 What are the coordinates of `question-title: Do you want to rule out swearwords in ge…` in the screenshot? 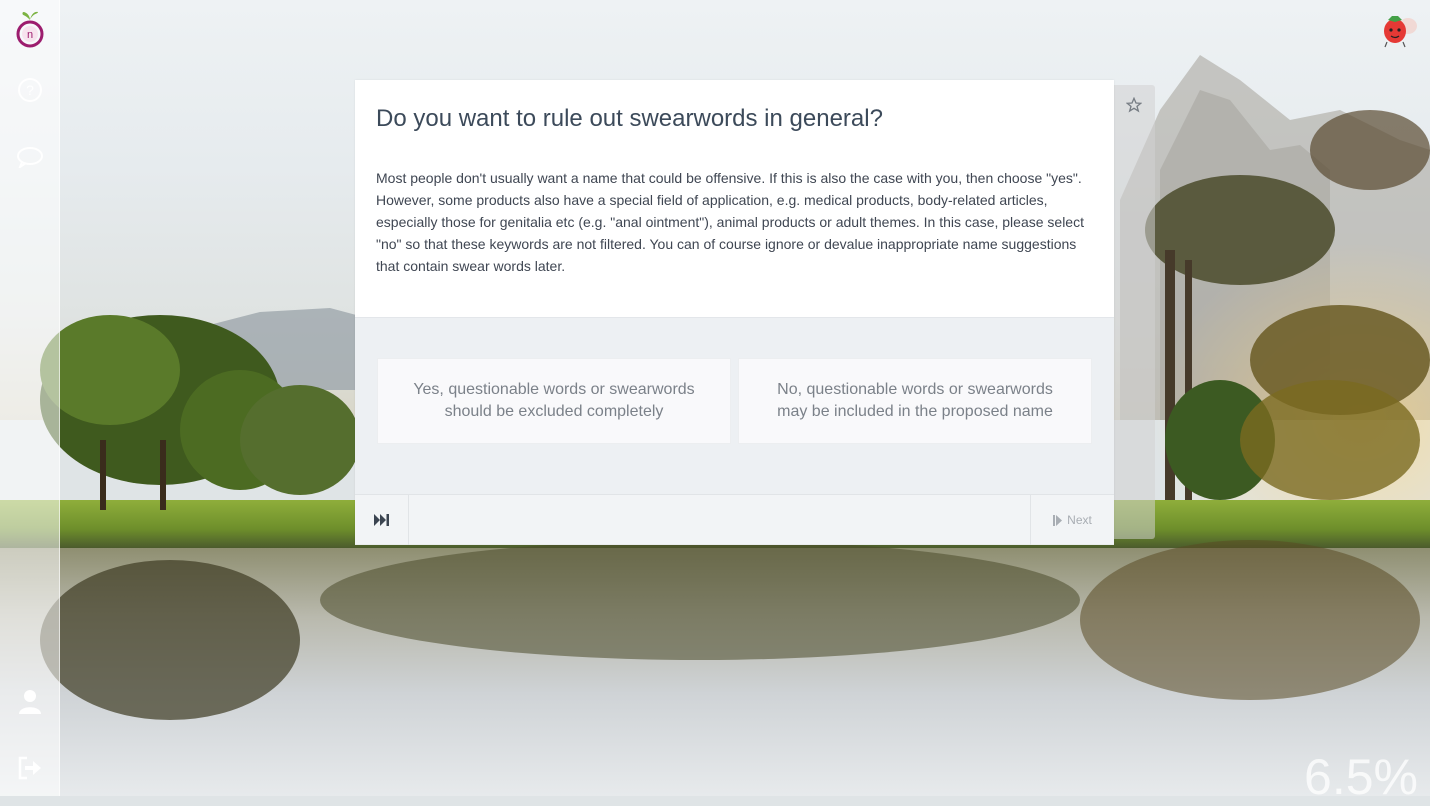 It's located at (629, 118).